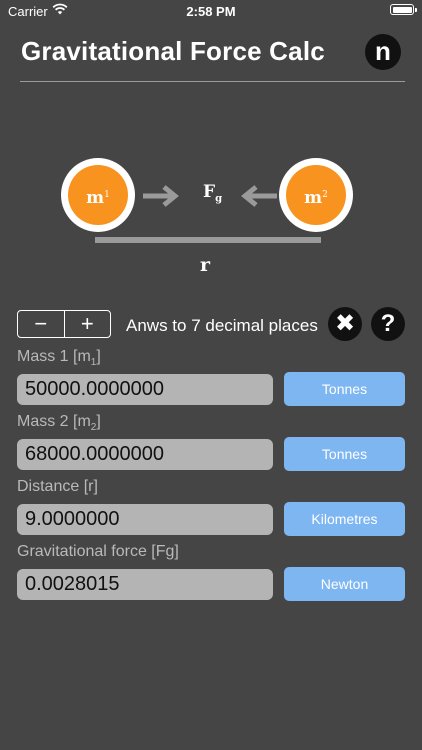  I want to click on mass1-symbol: m, so click(95, 198).